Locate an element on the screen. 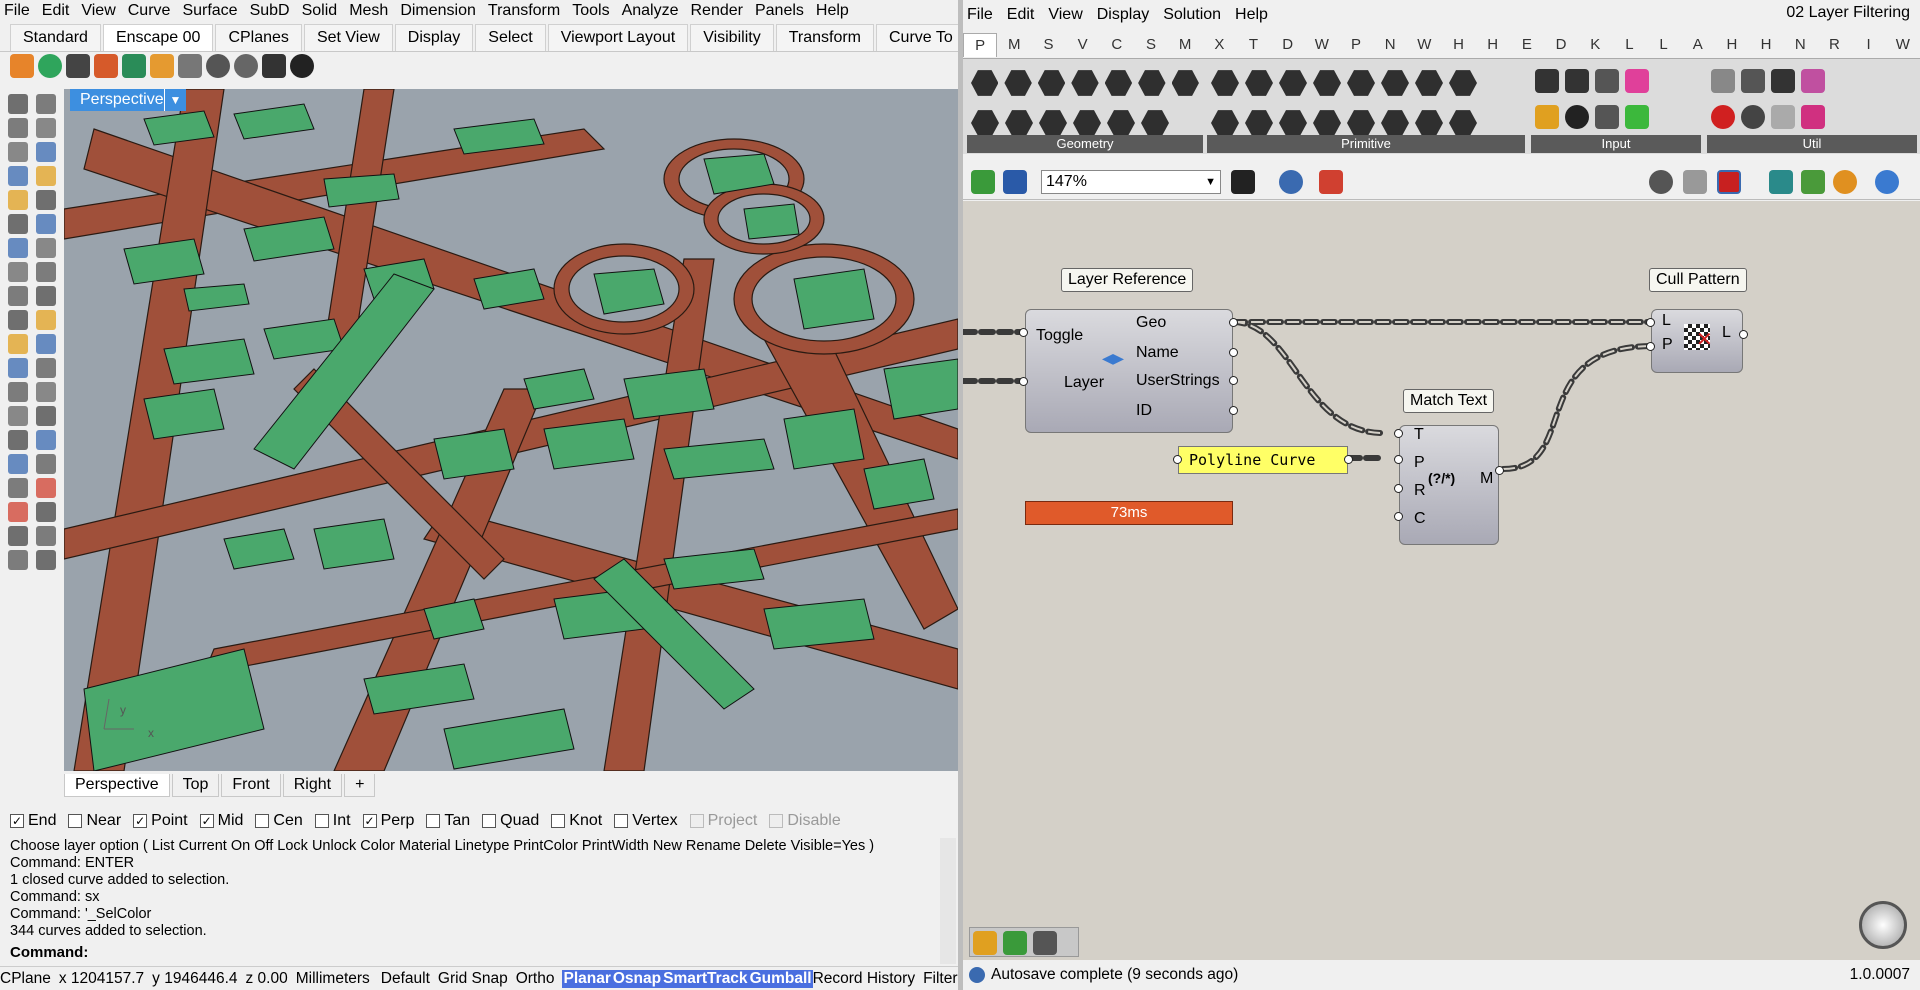 The image size is (1920, 990). command-prompt: Command: is located at coordinates (475, 953).